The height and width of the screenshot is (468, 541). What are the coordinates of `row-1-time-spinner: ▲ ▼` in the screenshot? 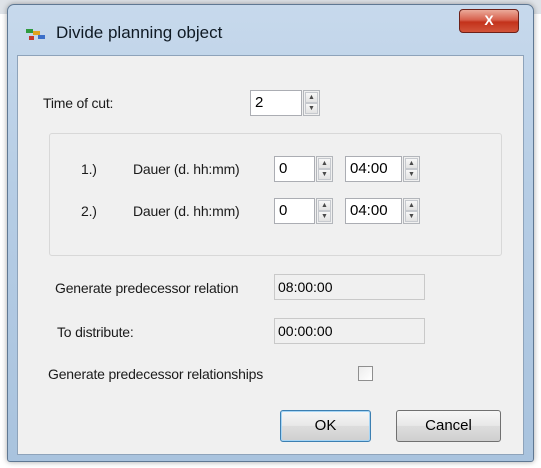 It's located at (411, 169).